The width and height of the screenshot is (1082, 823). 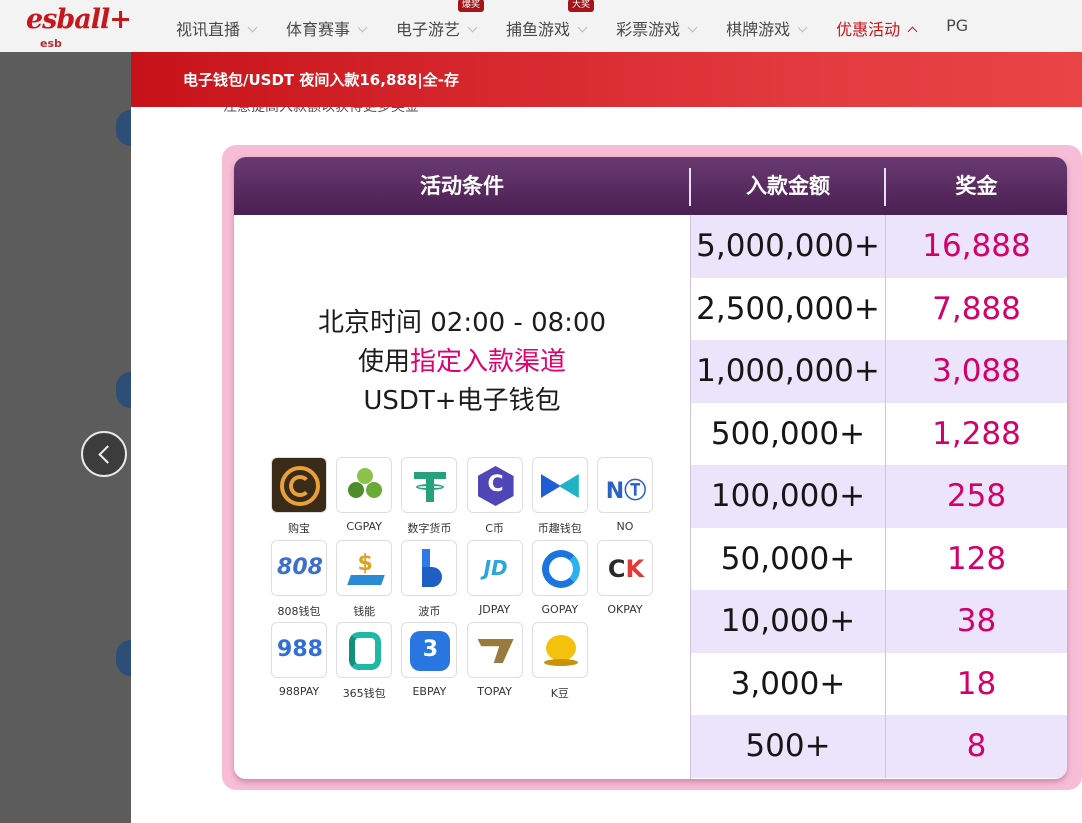 I want to click on payment-method-label: 钱能, so click(x=364, y=611).